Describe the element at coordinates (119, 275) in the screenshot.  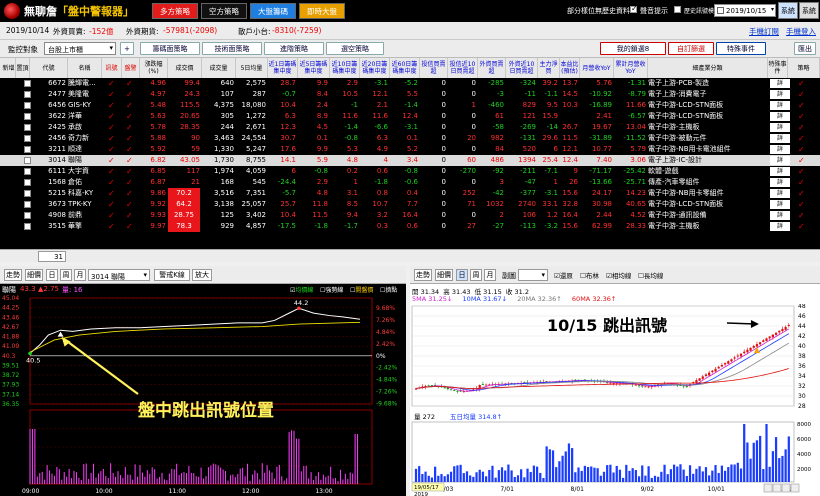
I see `stock-select: 3014 聯陽 ▾` at that location.